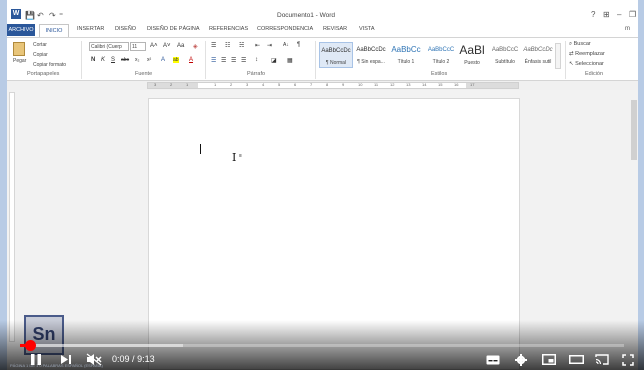  Describe the element at coordinates (306, 15) in the screenshot. I see `document-title: Documento1 - Word` at that location.